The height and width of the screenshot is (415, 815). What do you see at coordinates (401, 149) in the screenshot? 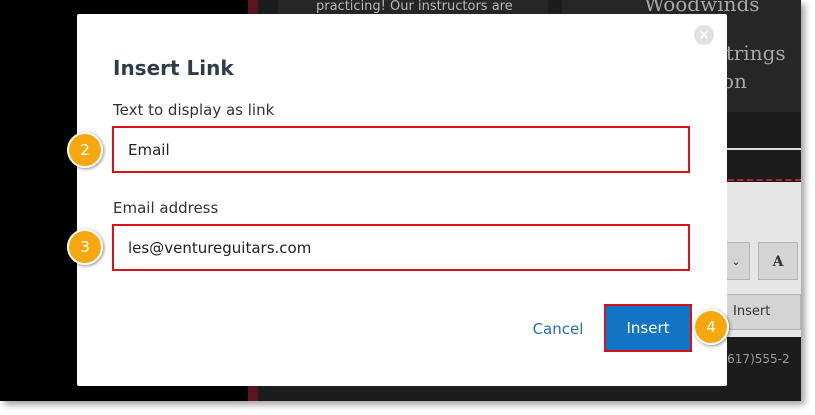
I see `text-to-display-input` at bounding box center [401, 149].